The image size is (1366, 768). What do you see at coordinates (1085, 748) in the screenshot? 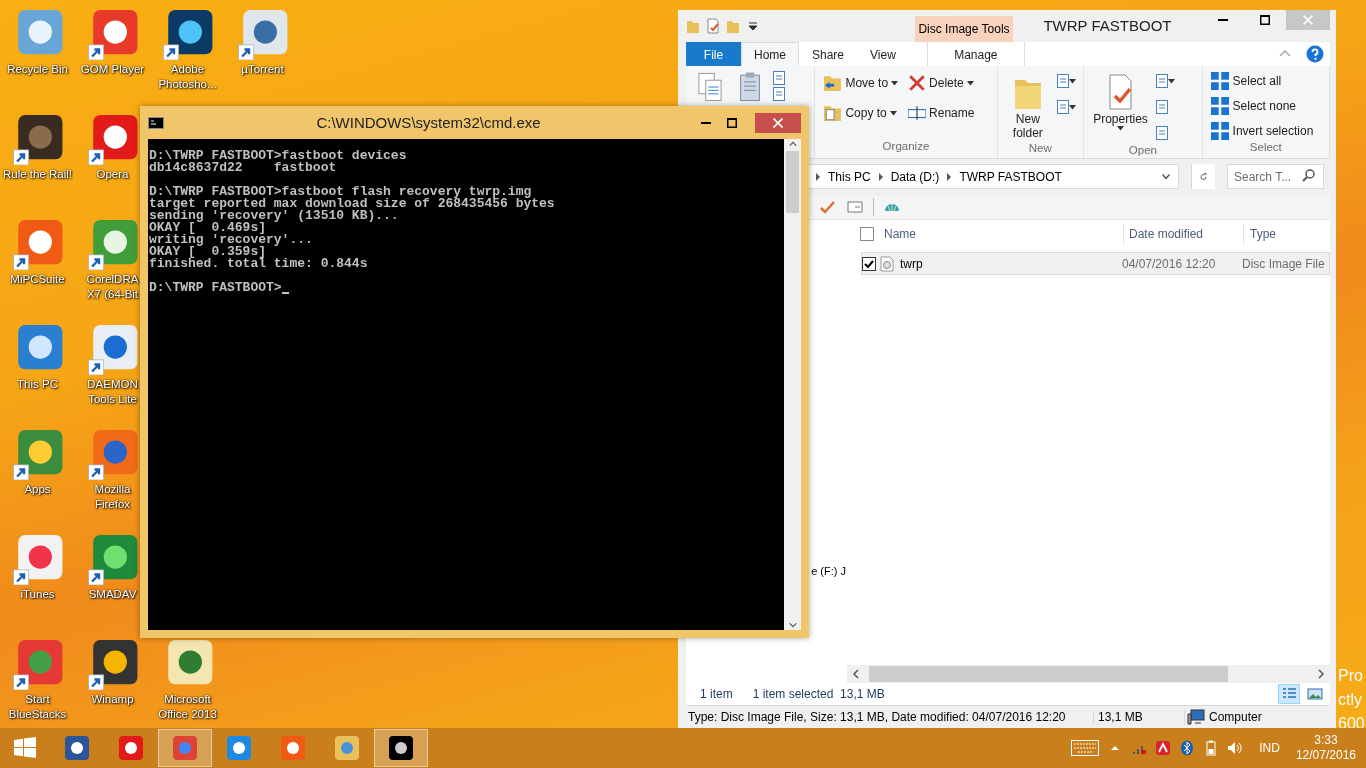
I see `keyboard-icon` at bounding box center [1085, 748].